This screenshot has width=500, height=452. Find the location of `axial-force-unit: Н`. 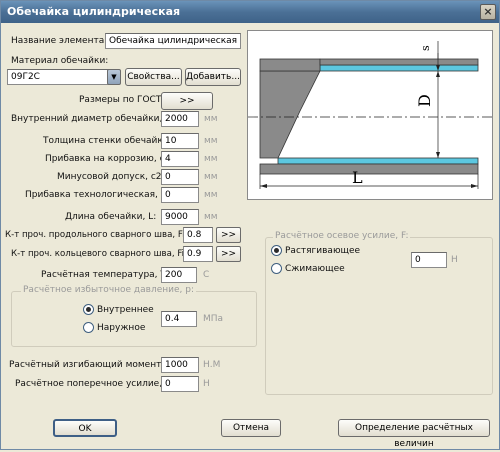

axial-force-unit: Н is located at coordinates (454, 260).